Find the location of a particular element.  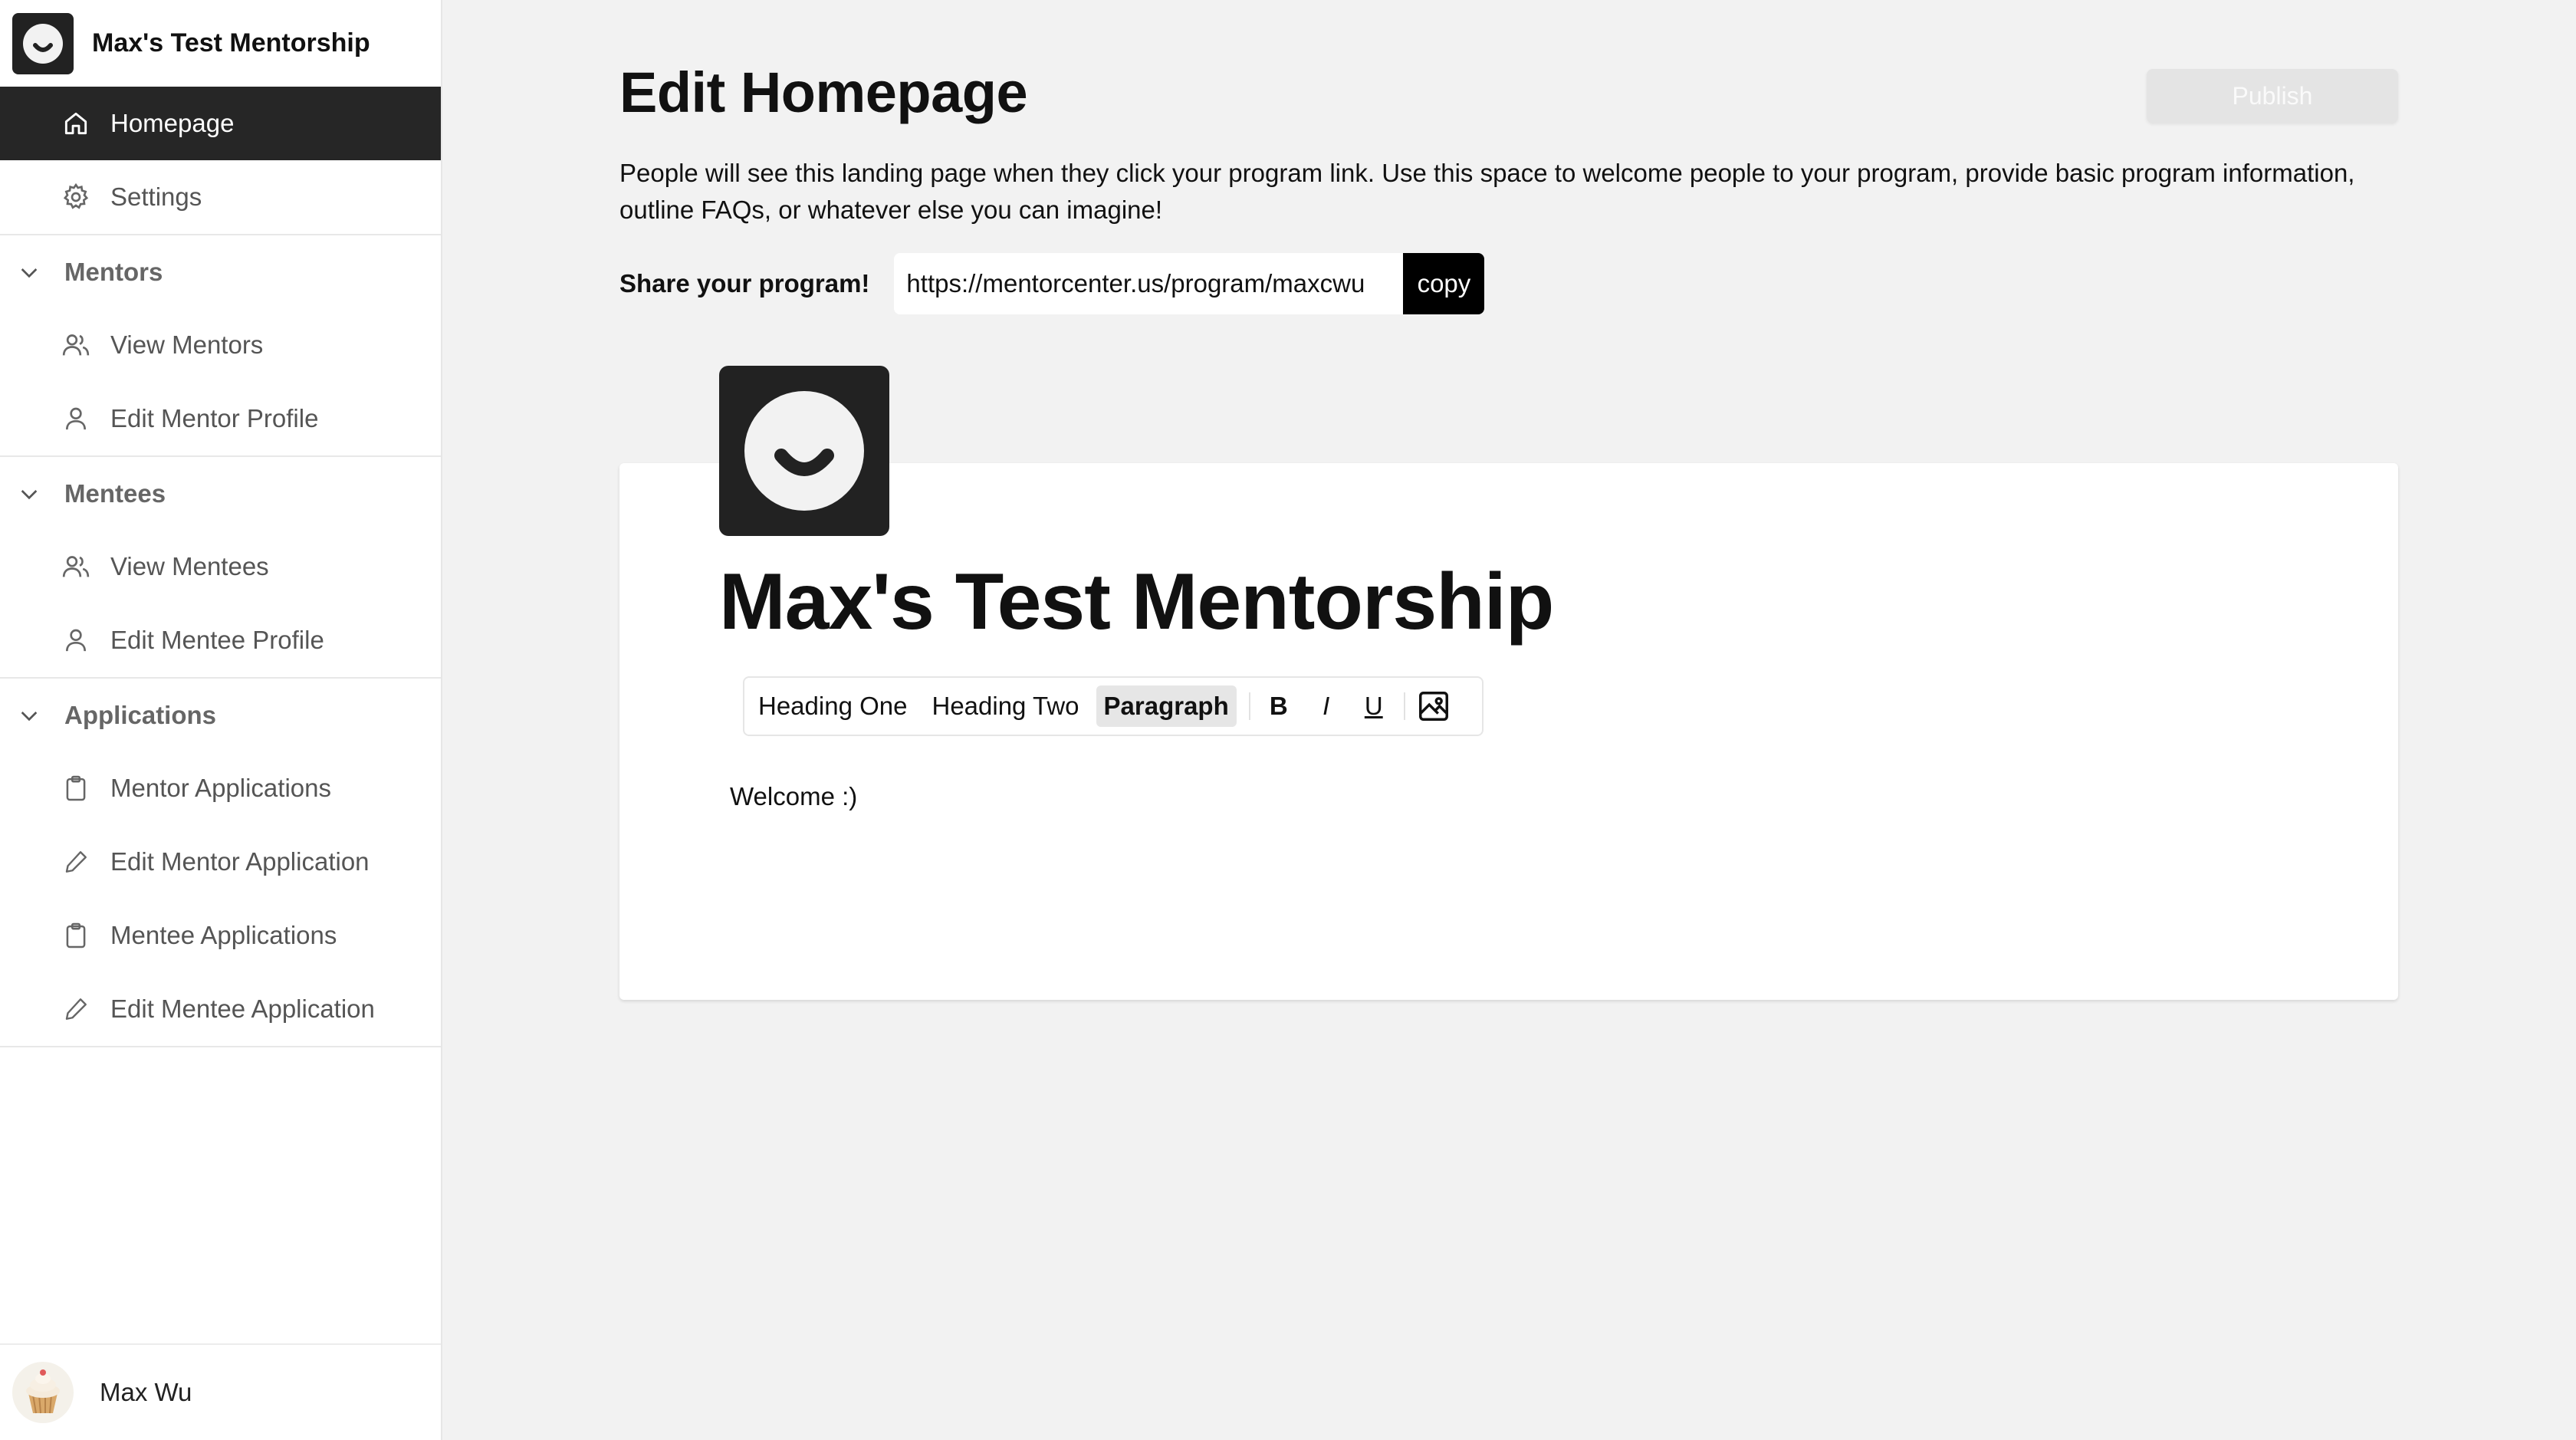

sidebar-item-mentor-applications: Mentor Applications is located at coordinates (221, 788).